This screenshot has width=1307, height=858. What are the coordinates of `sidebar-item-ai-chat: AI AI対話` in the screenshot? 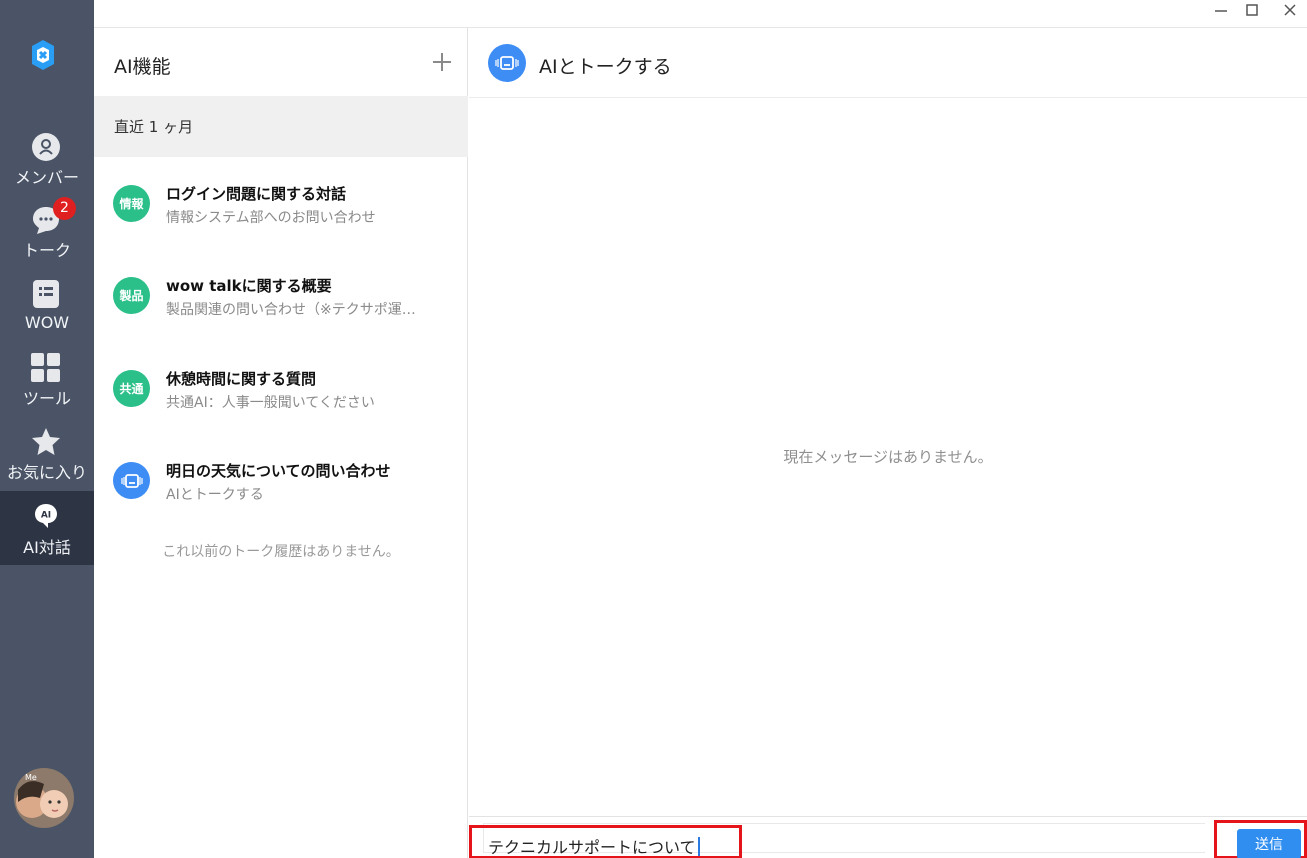 It's located at (47, 528).